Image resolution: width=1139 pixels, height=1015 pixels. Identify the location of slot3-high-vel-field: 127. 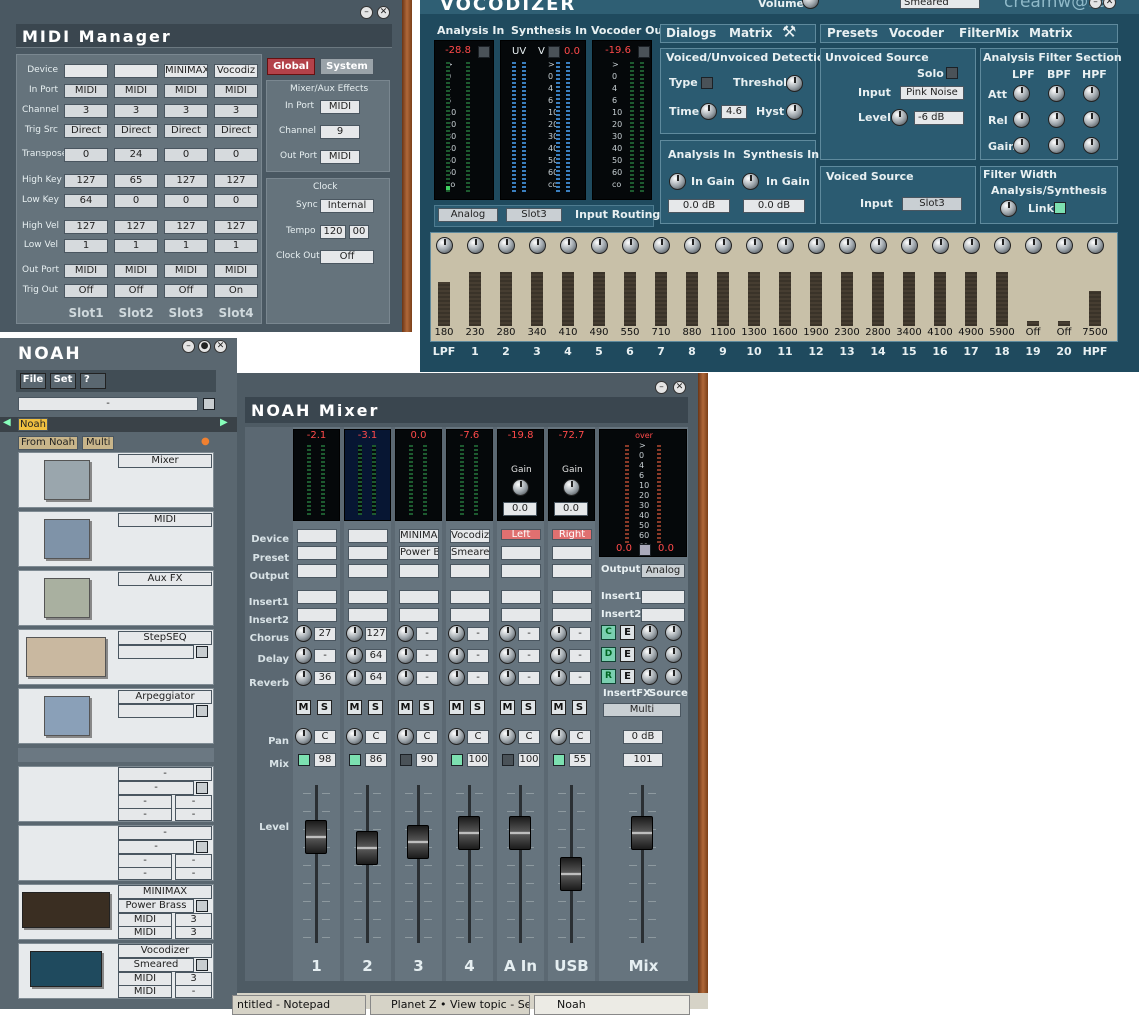
(186, 227).